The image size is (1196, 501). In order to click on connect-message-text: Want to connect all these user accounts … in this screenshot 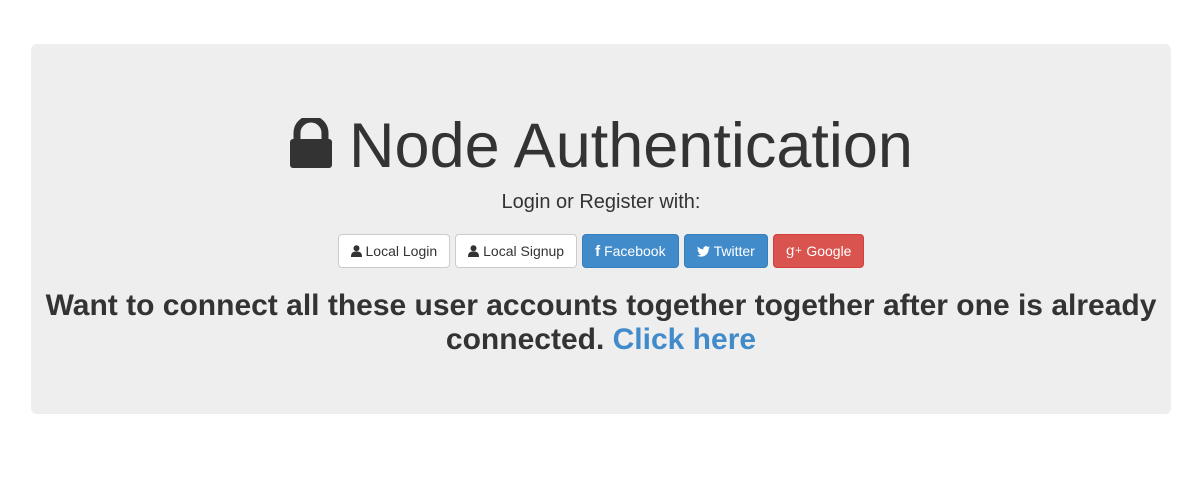, I will do `click(601, 322)`.